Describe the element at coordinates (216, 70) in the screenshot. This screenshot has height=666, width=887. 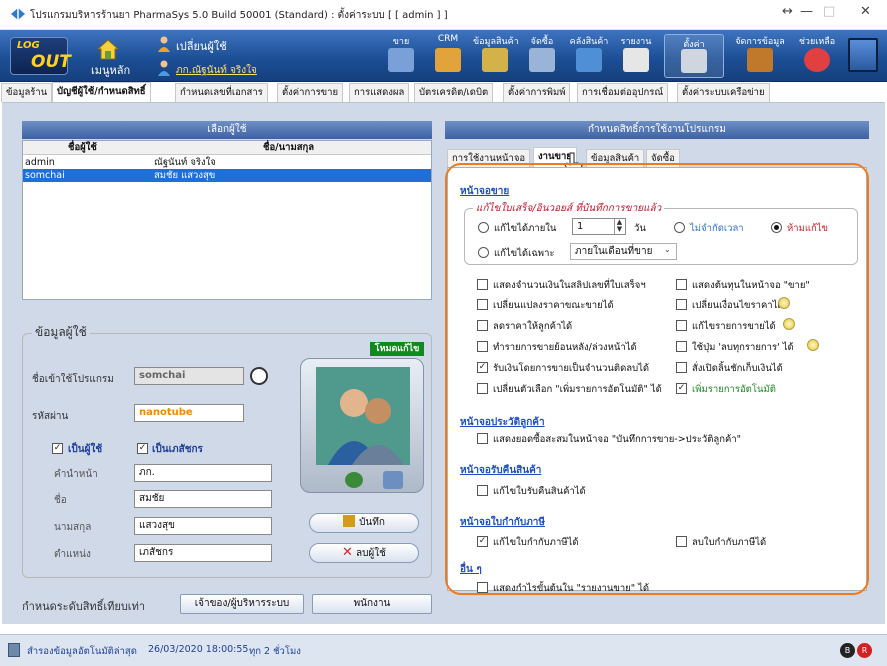
I see `current-user-link: ภก.ณัฐนันท์ จริงใจ` at that location.